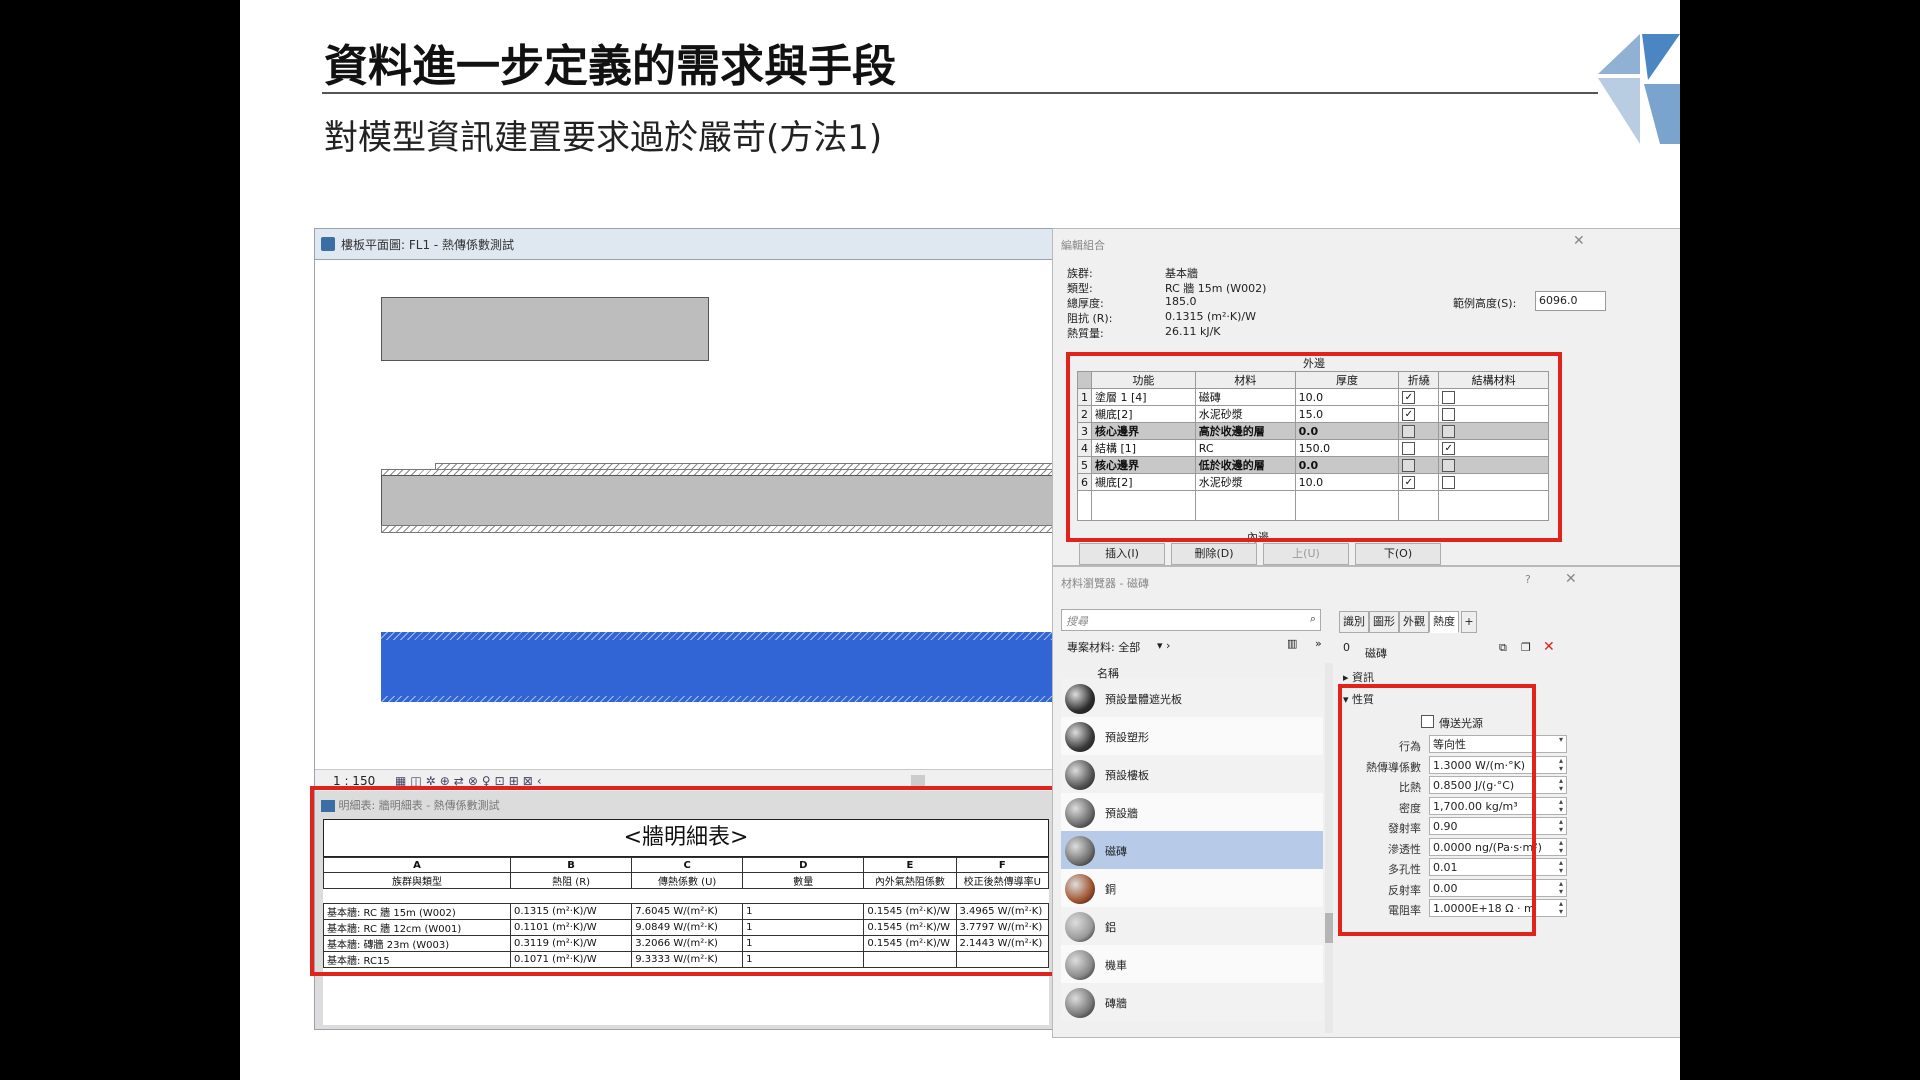  What do you see at coordinates (1639, 89) in the screenshot?
I see `logo-icon` at bounding box center [1639, 89].